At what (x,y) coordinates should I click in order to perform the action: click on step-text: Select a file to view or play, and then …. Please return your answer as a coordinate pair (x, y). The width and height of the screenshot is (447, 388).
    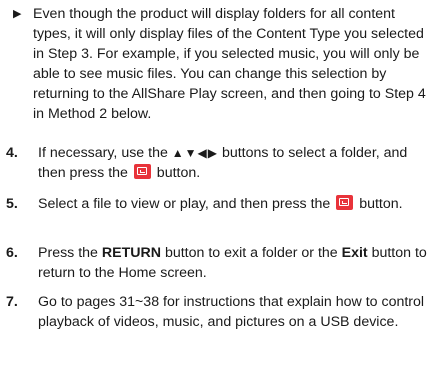
    Looking at the image, I should click on (238, 204).